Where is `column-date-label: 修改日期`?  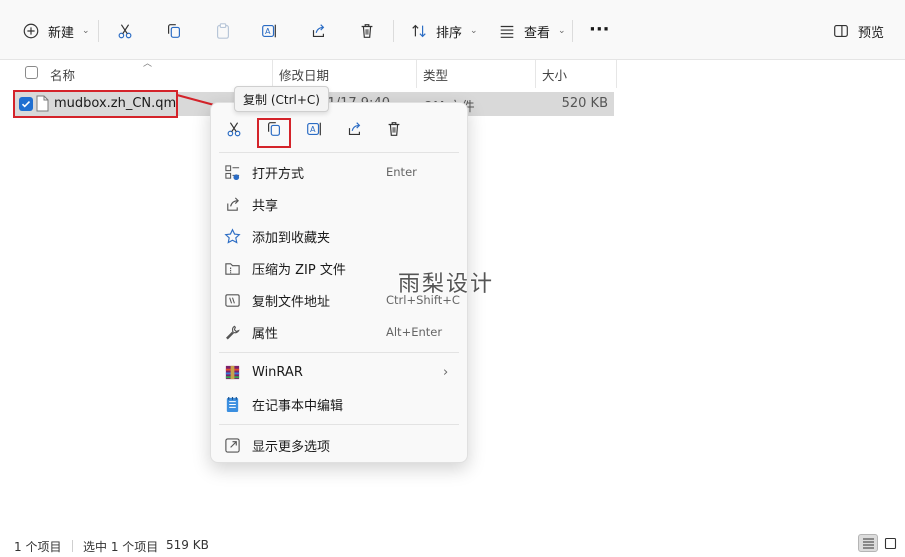
column-date-label: 修改日期 is located at coordinates (304, 75).